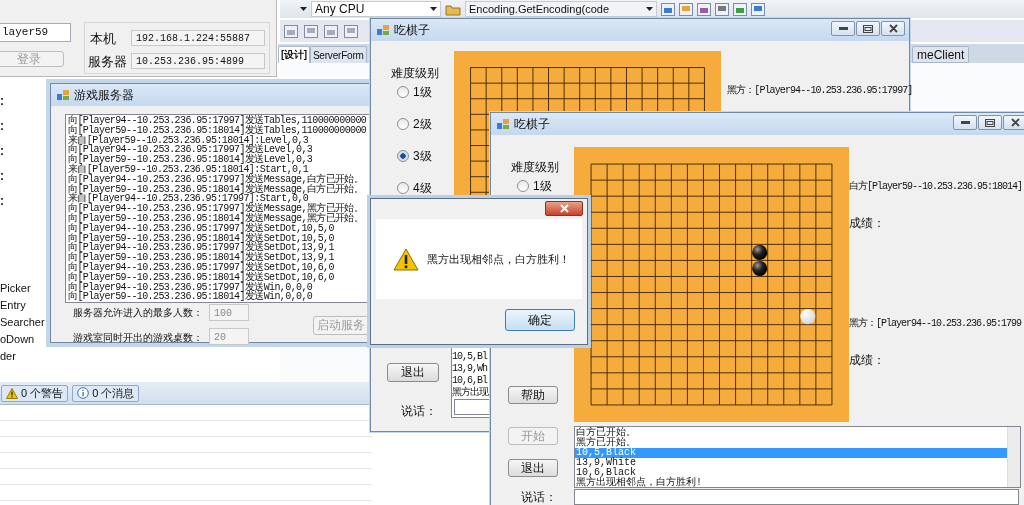 Image resolution: width=1024 pixels, height=505 pixels. I want to click on game-button: 退出, so click(533, 468).